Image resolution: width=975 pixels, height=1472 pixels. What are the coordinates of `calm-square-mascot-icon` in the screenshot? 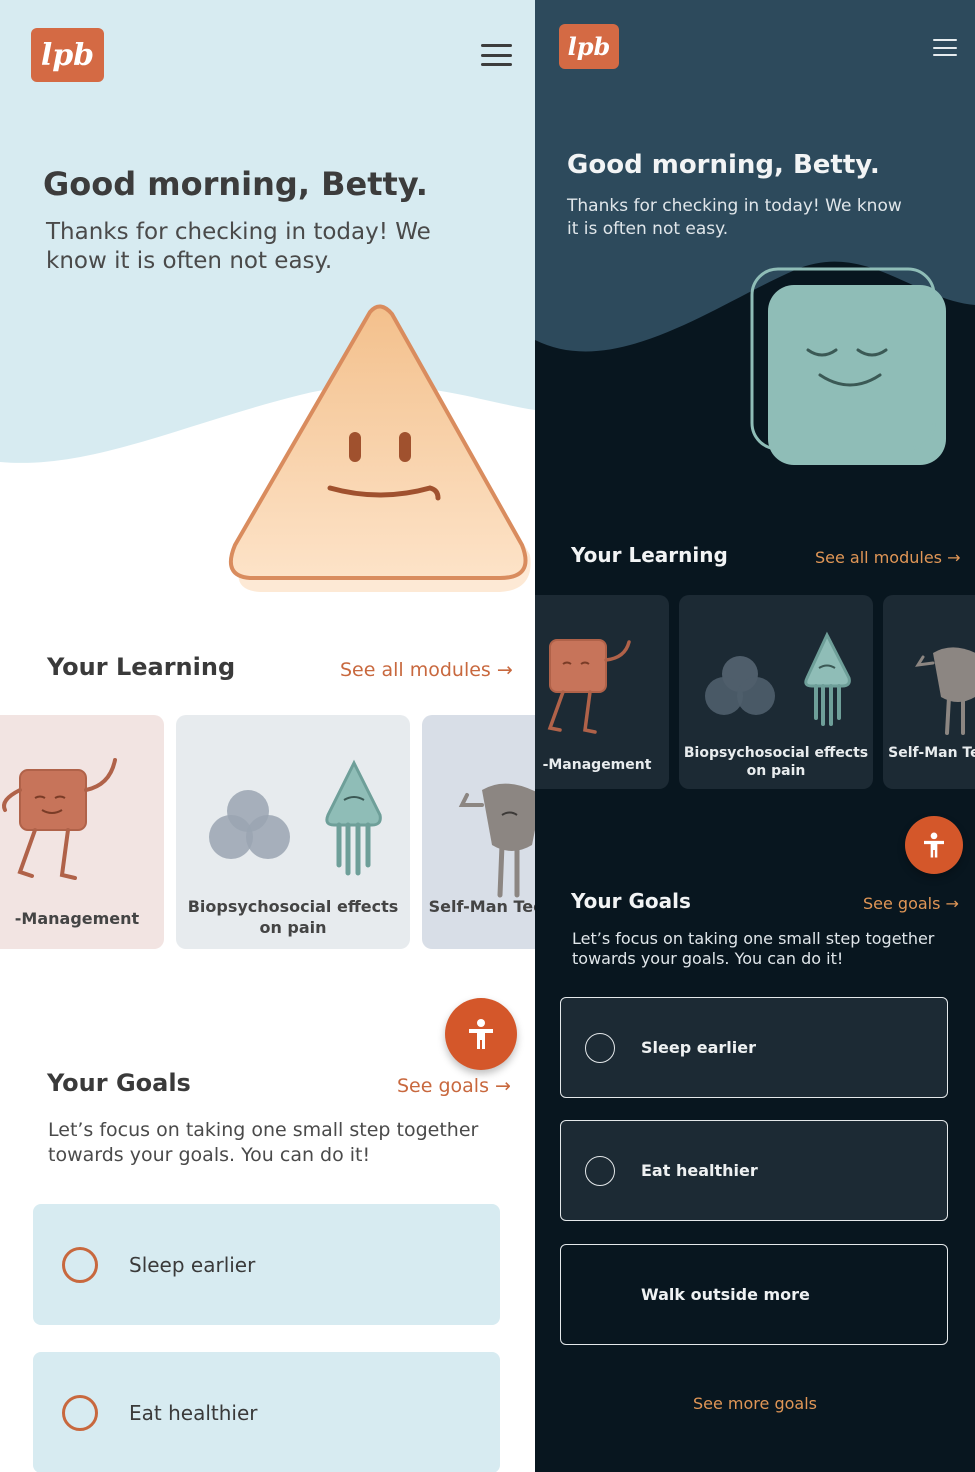 It's located at (848, 366).